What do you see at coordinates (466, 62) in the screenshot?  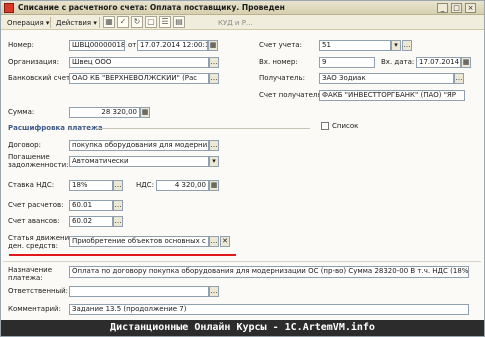 I see `in-date-calendar-icon: ▦` at bounding box center [466, 62].